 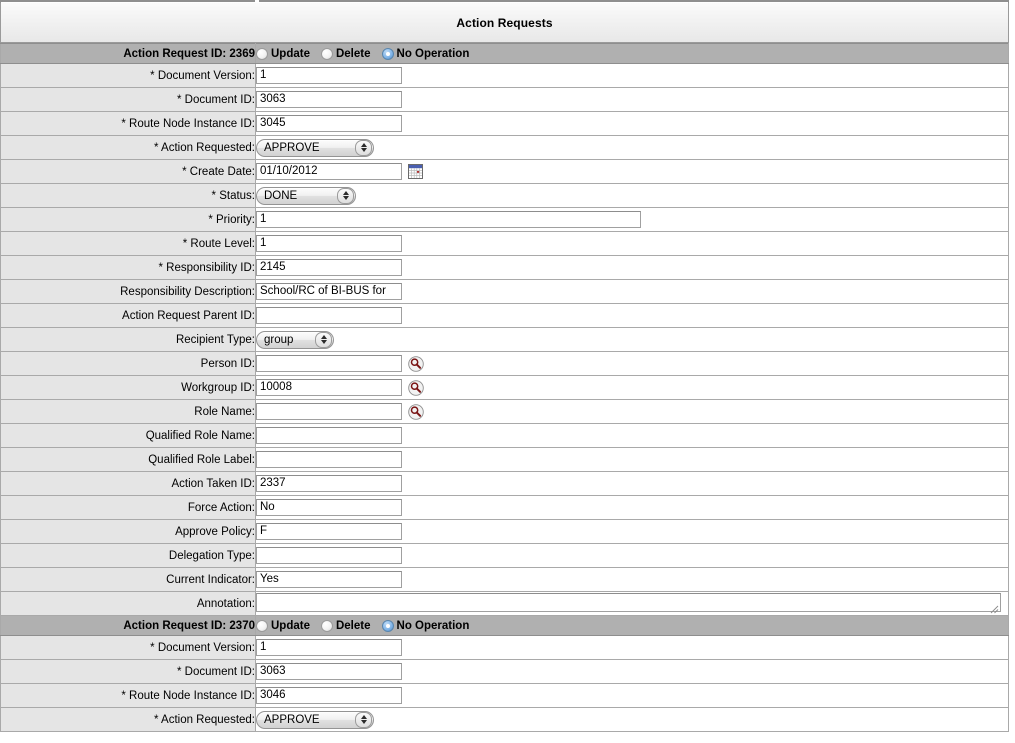 What do you see at coordinates (128, 219) in the screenshot?
I see `priority-label: * Priority:` at bounding box center [128, 219].